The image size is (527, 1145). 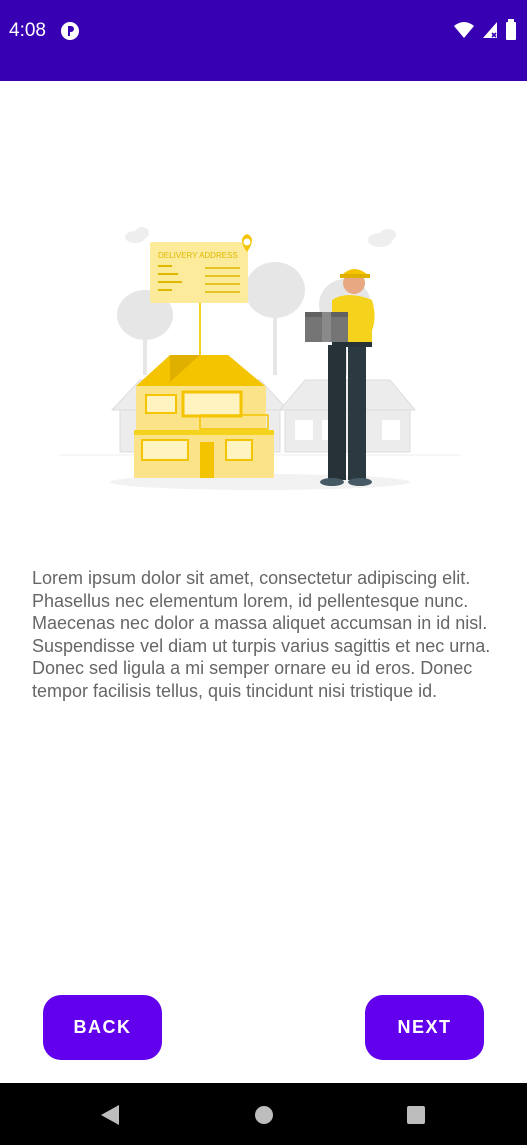 What do you see at coordinates (464, 32) in the screenshot?
I see `wifi-icon` at bounding box center [464, 32].